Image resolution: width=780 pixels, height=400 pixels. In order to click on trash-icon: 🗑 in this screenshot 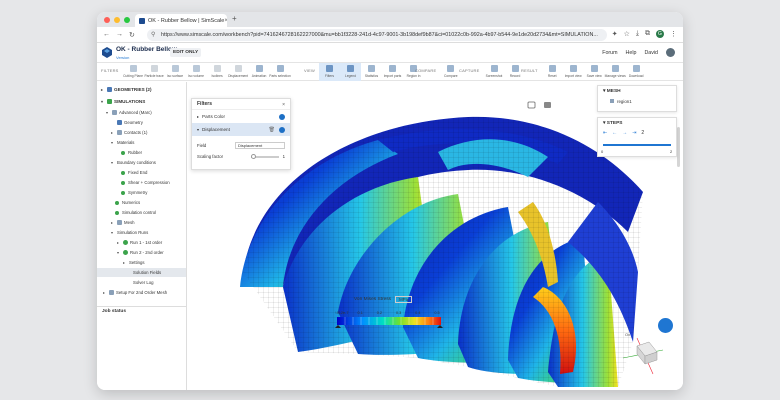, I will do `click(272, 130)`.